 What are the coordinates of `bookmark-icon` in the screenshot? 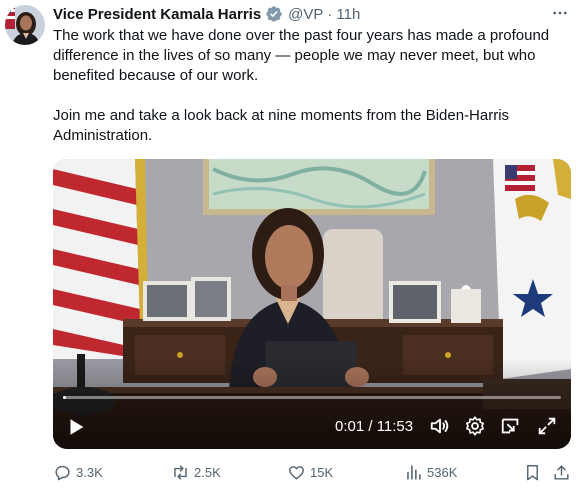 It's located at (532, 472).